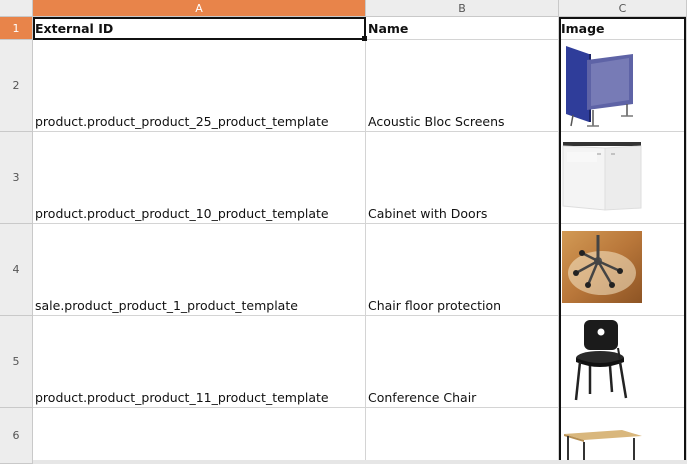 Image resolution: width=687 pixels, height=464 pixels. I want to click on cell-a6, so click(199, 436).